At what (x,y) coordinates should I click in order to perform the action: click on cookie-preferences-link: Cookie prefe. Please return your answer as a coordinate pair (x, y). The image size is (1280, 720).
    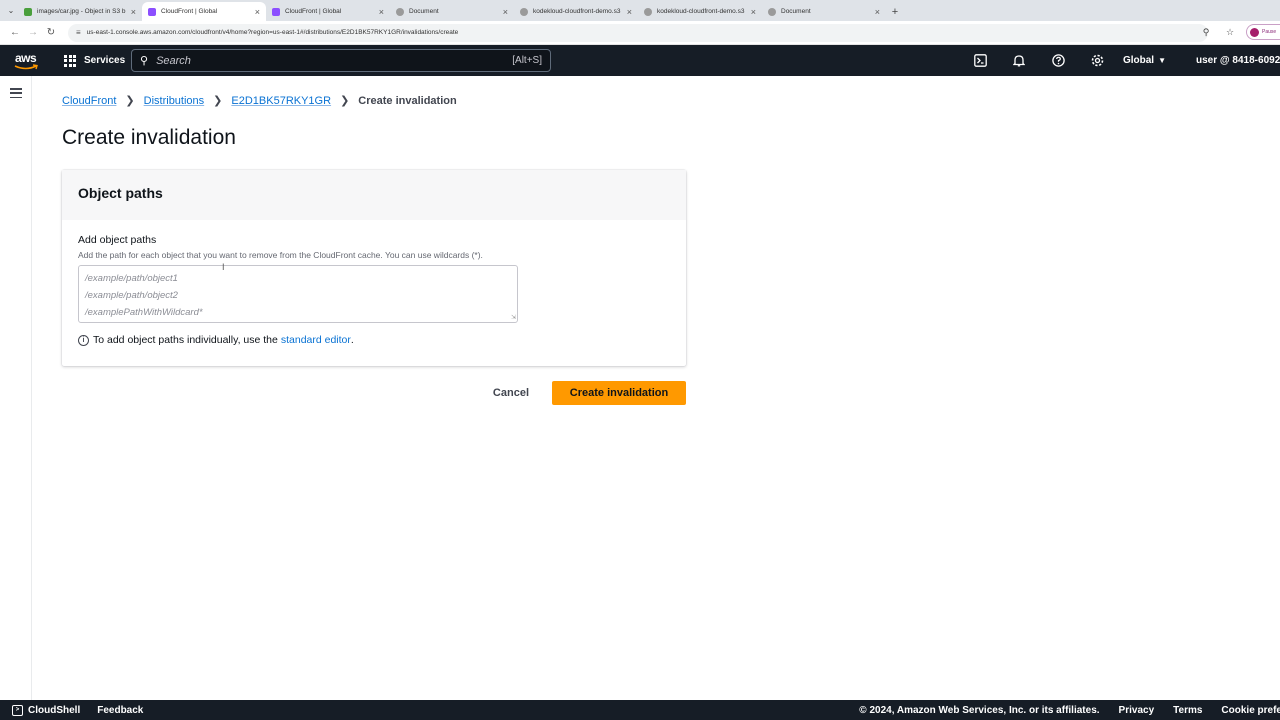
    Looking at the image, I should click on (1250, 710).